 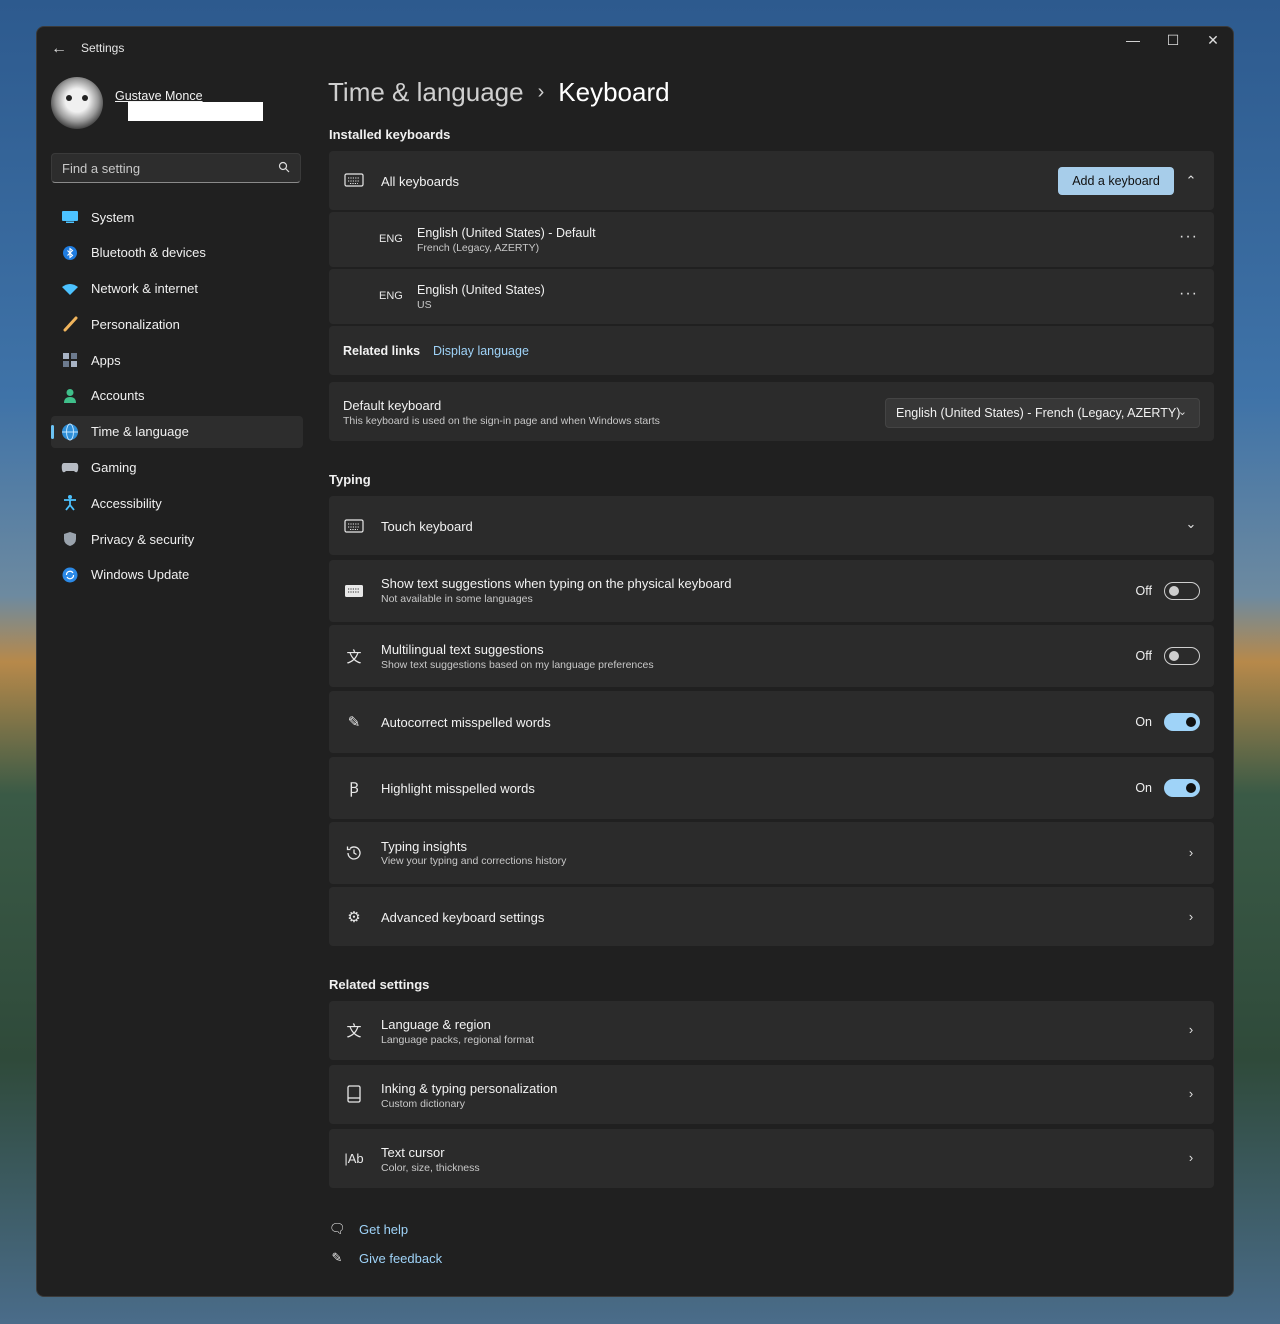 I want to click on page-title: Keyboard, so click(x=614, y=92).